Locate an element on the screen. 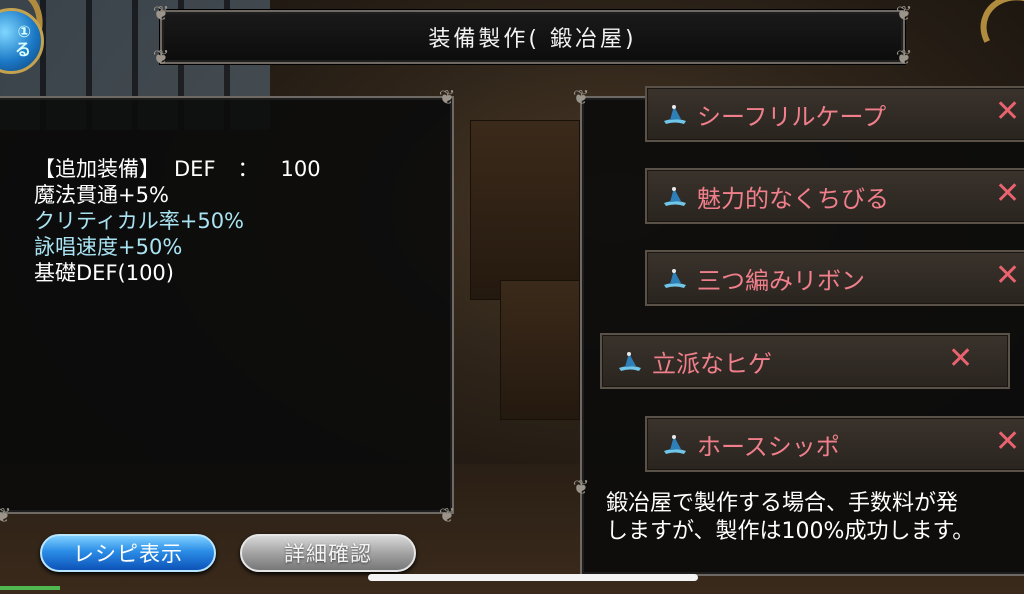 This screenshot has width=1024, height=594. list-item: 魅力的なくちびる ✕ is located at coordinates (834, 196).